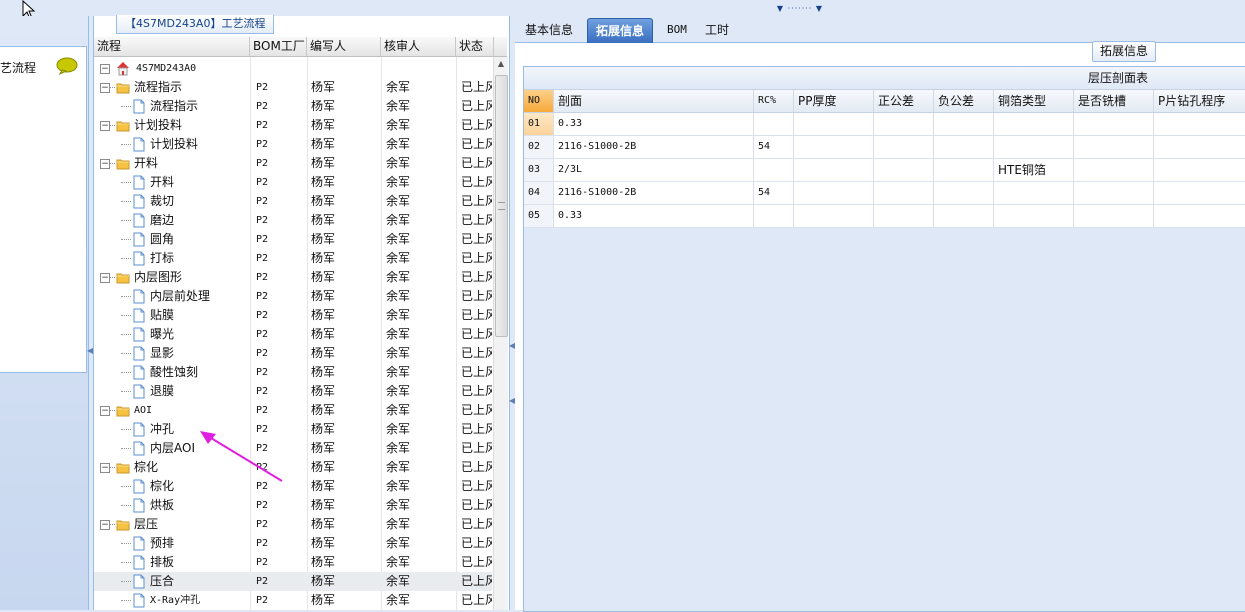 The image size is (1245, 612). Describe the element at coordinates (293, 277) in the screenshot. I see `tree-folder-row: − 内层图形 P2 杨军 余军 已上风` at that location.